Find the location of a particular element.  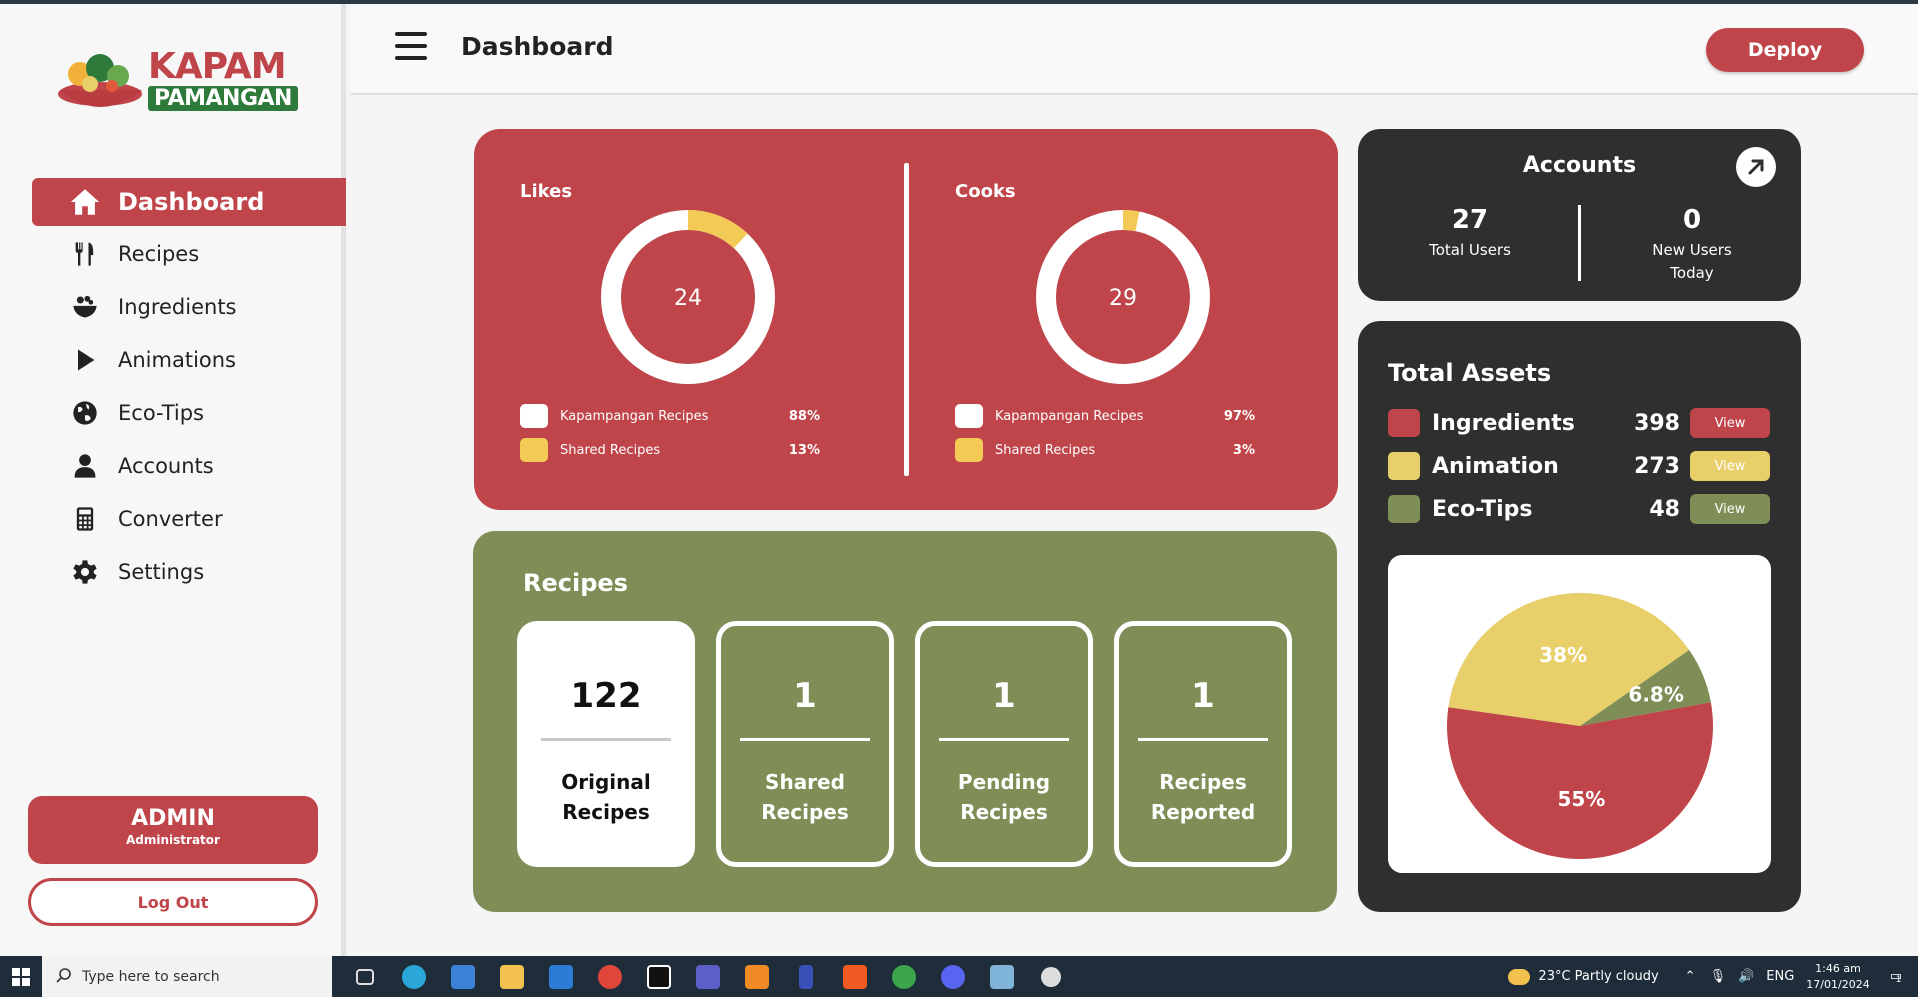

recipes-reported-stat: 1 Recipes Reported is located at coordinates (1203, 744).